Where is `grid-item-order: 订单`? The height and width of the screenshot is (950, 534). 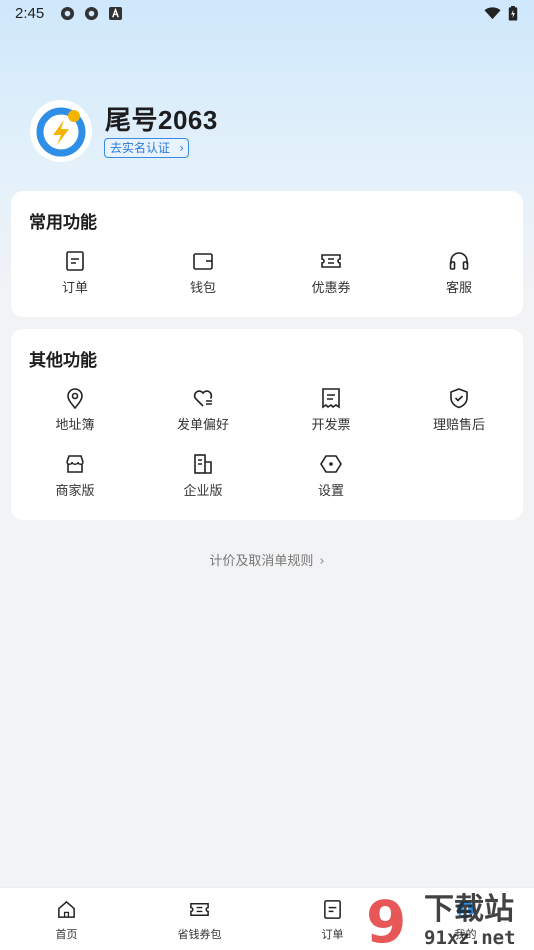 grid-item-order: 订单 is located at coordinates (75, 275).